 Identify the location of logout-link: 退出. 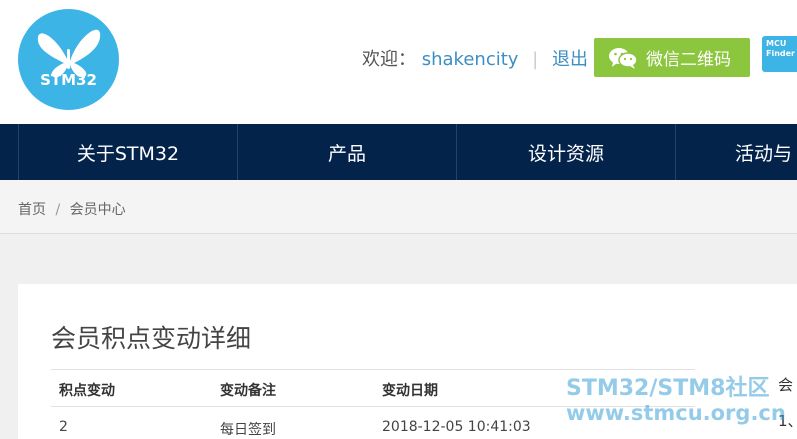
(570, 59).